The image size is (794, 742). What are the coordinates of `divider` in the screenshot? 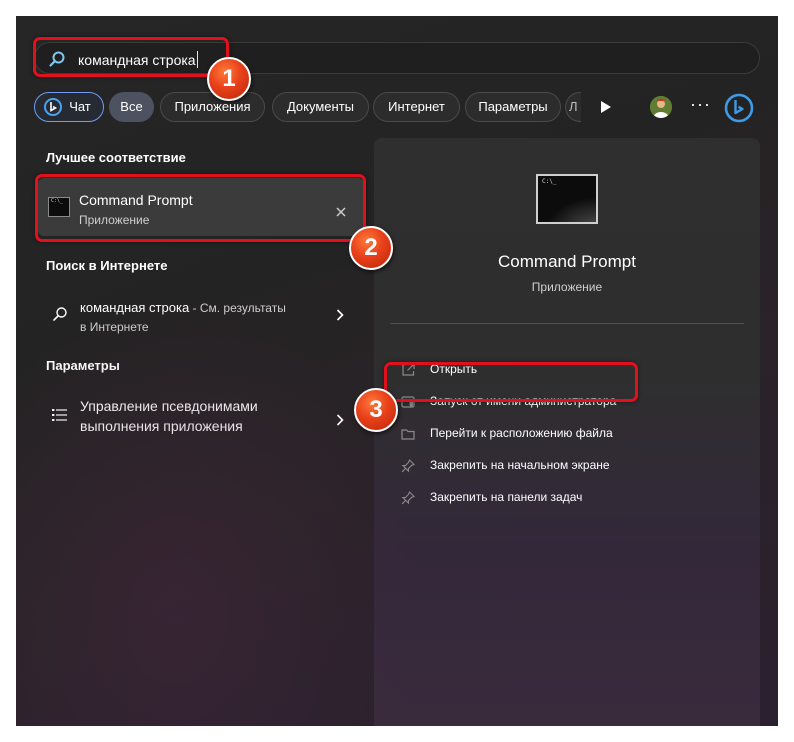 It's located at (567, 323).